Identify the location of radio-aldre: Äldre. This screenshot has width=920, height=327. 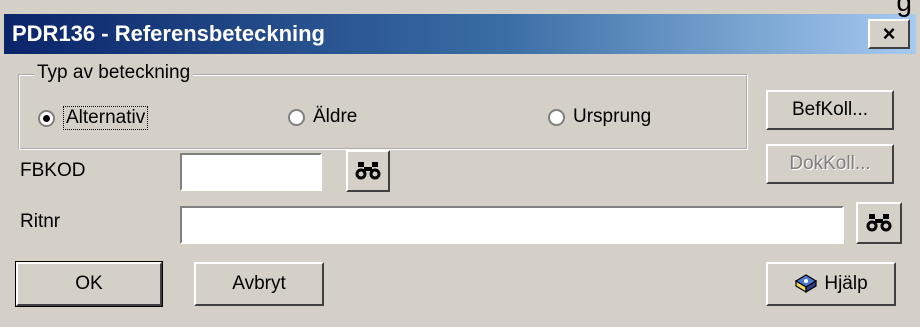
(322, 117).